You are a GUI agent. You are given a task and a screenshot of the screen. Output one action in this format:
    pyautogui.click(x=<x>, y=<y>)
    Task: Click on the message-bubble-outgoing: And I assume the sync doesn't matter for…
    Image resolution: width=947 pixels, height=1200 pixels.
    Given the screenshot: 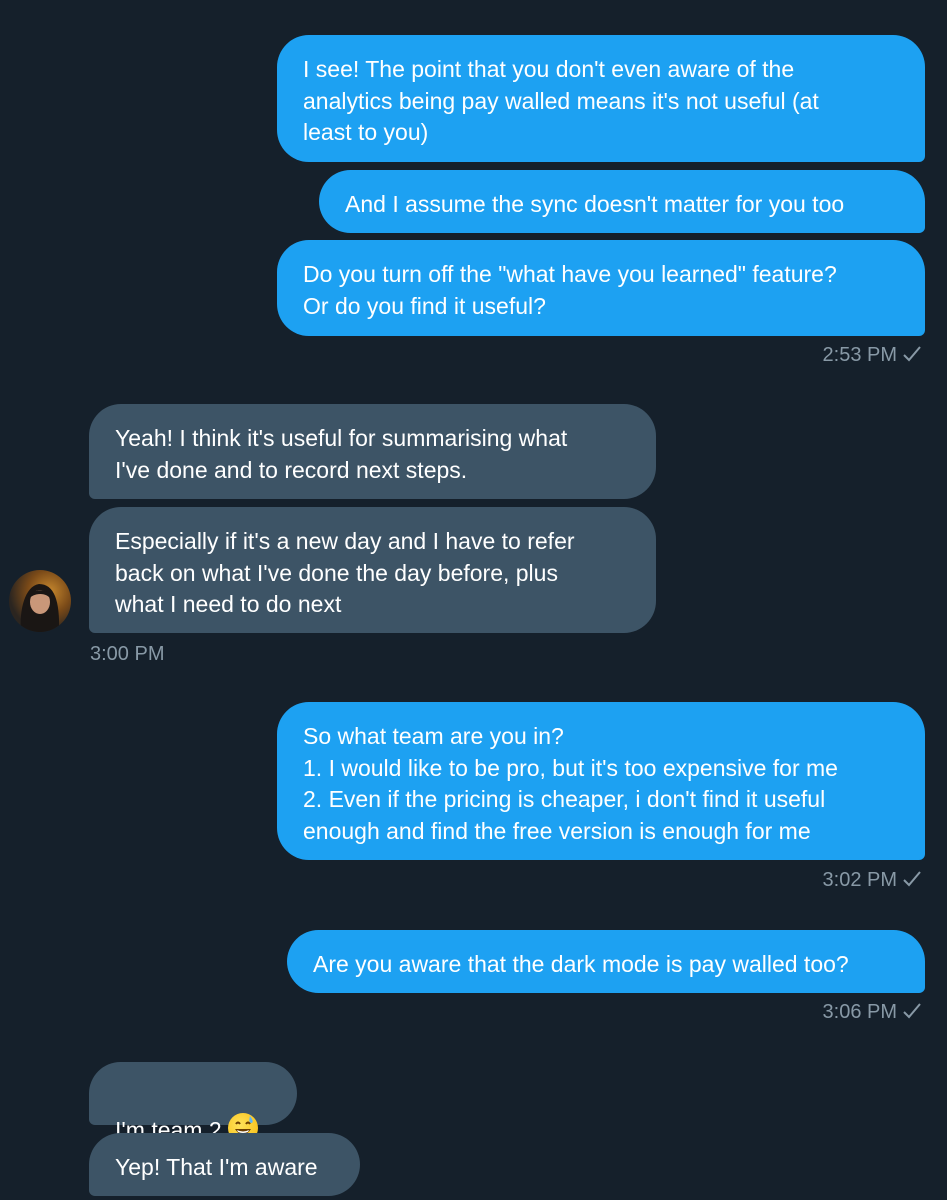 What is the action you would take?
    pyautogui.click(x=622, y=201)
    